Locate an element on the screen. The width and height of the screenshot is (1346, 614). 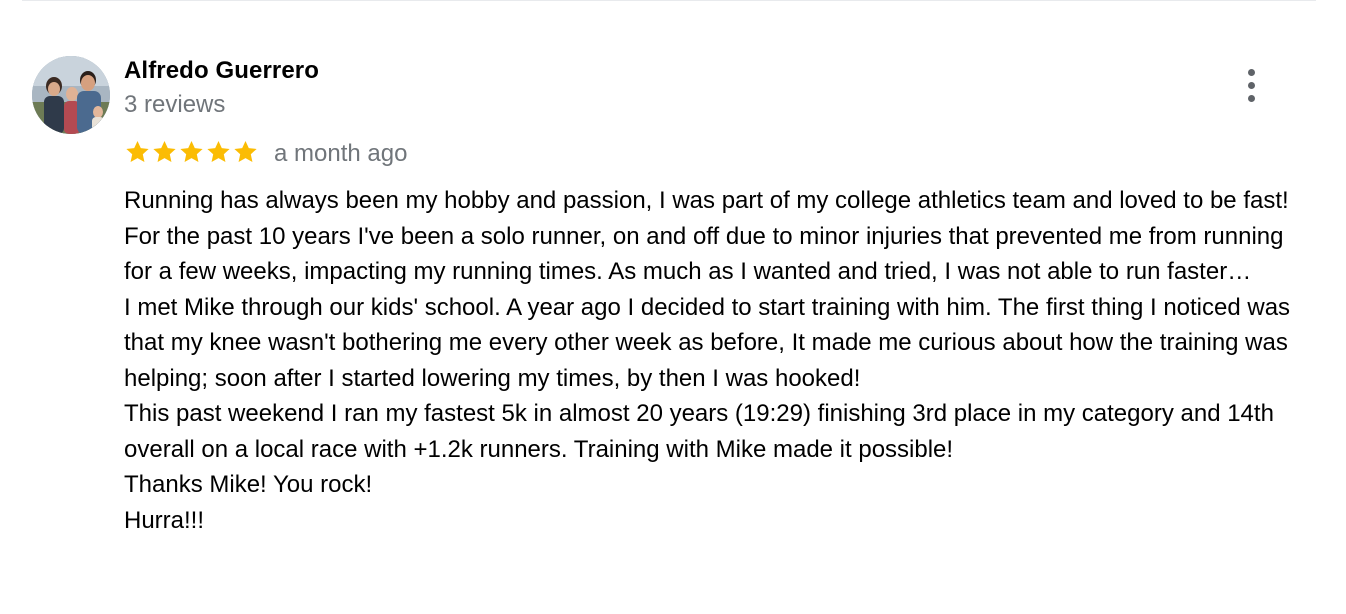
star-rating is located at coordinates (191, 152).